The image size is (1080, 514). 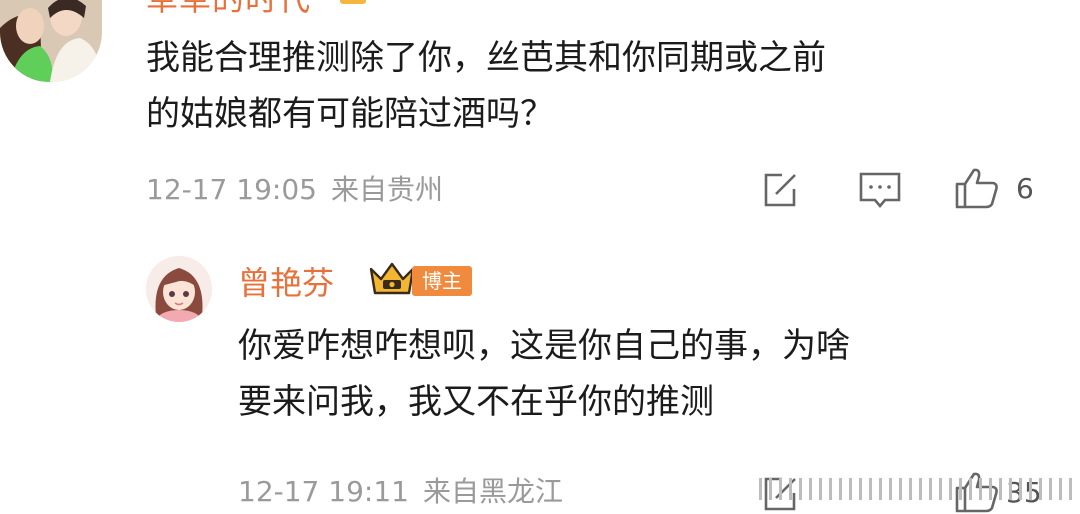 What do you see at coordinates (442, 281) in the screenshot?
I see `blogger-badge: 博主` at bounding box center [442, 281].